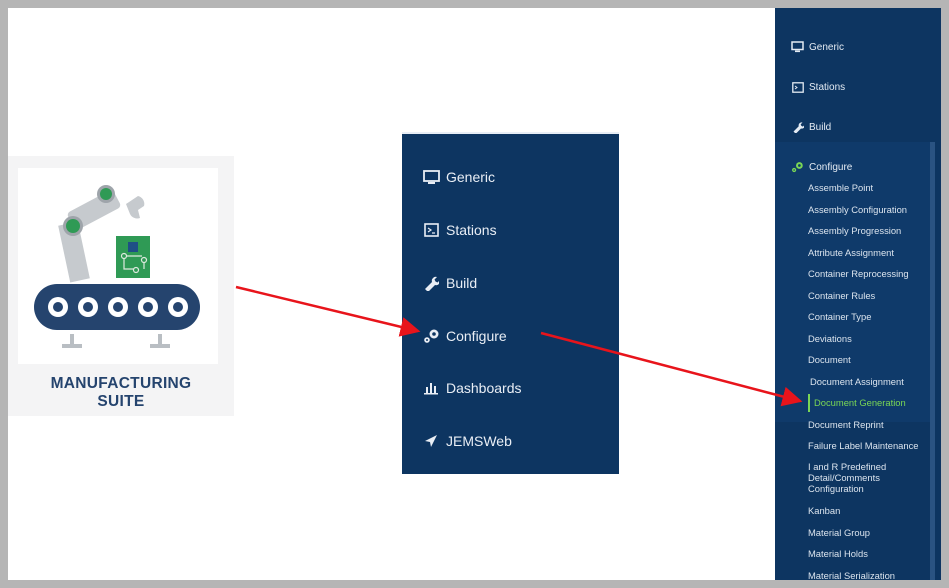  I want to click on submenu-item-assembly-progression: Assembly Progression, so click(869, 230).